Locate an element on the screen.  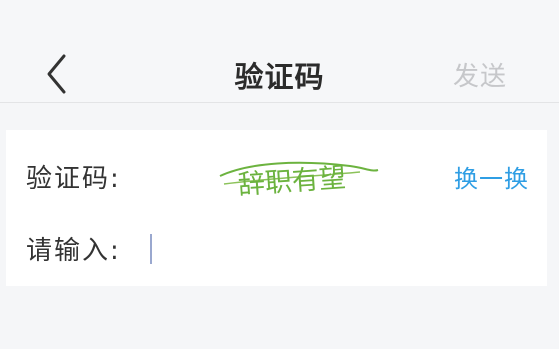
refresh-captcha-button: 换一换 is located at coordinates (491, 176).